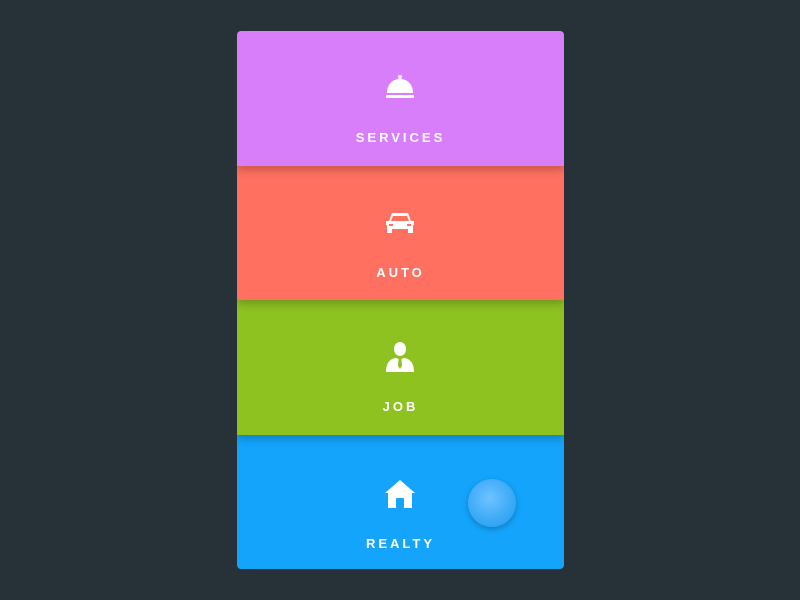 The width and height of the screenshot is (800, 600). What do you see at coordinates (400, 543) in the screenshot?
I see `category-label: REALTY` at bounding box center [400, 543].